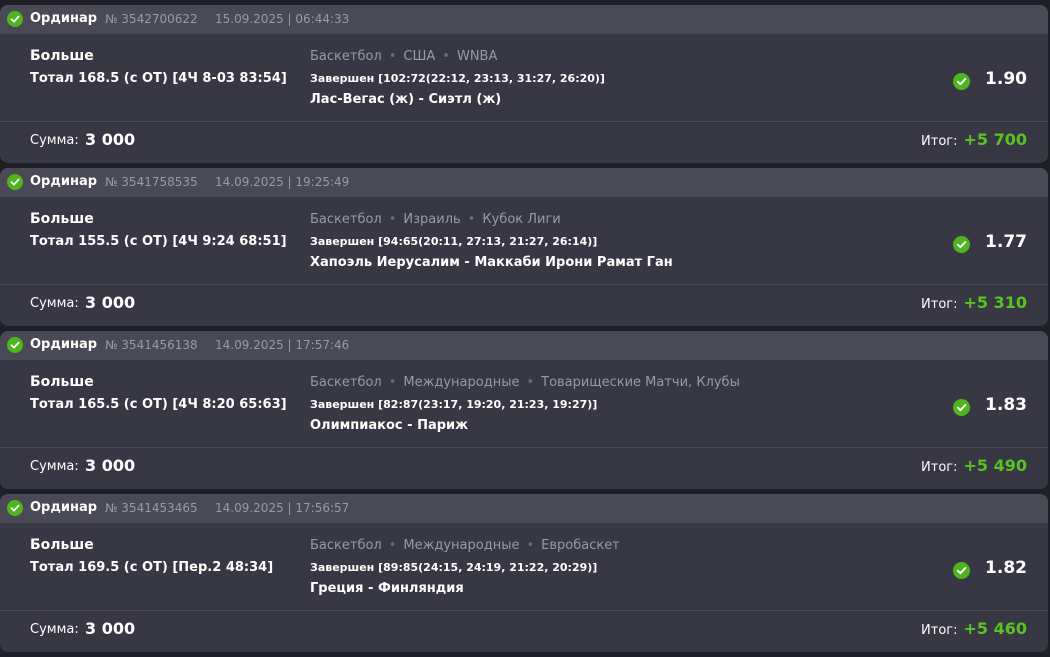  I want to click on result: Итог: +5 490, so click(974, 465).